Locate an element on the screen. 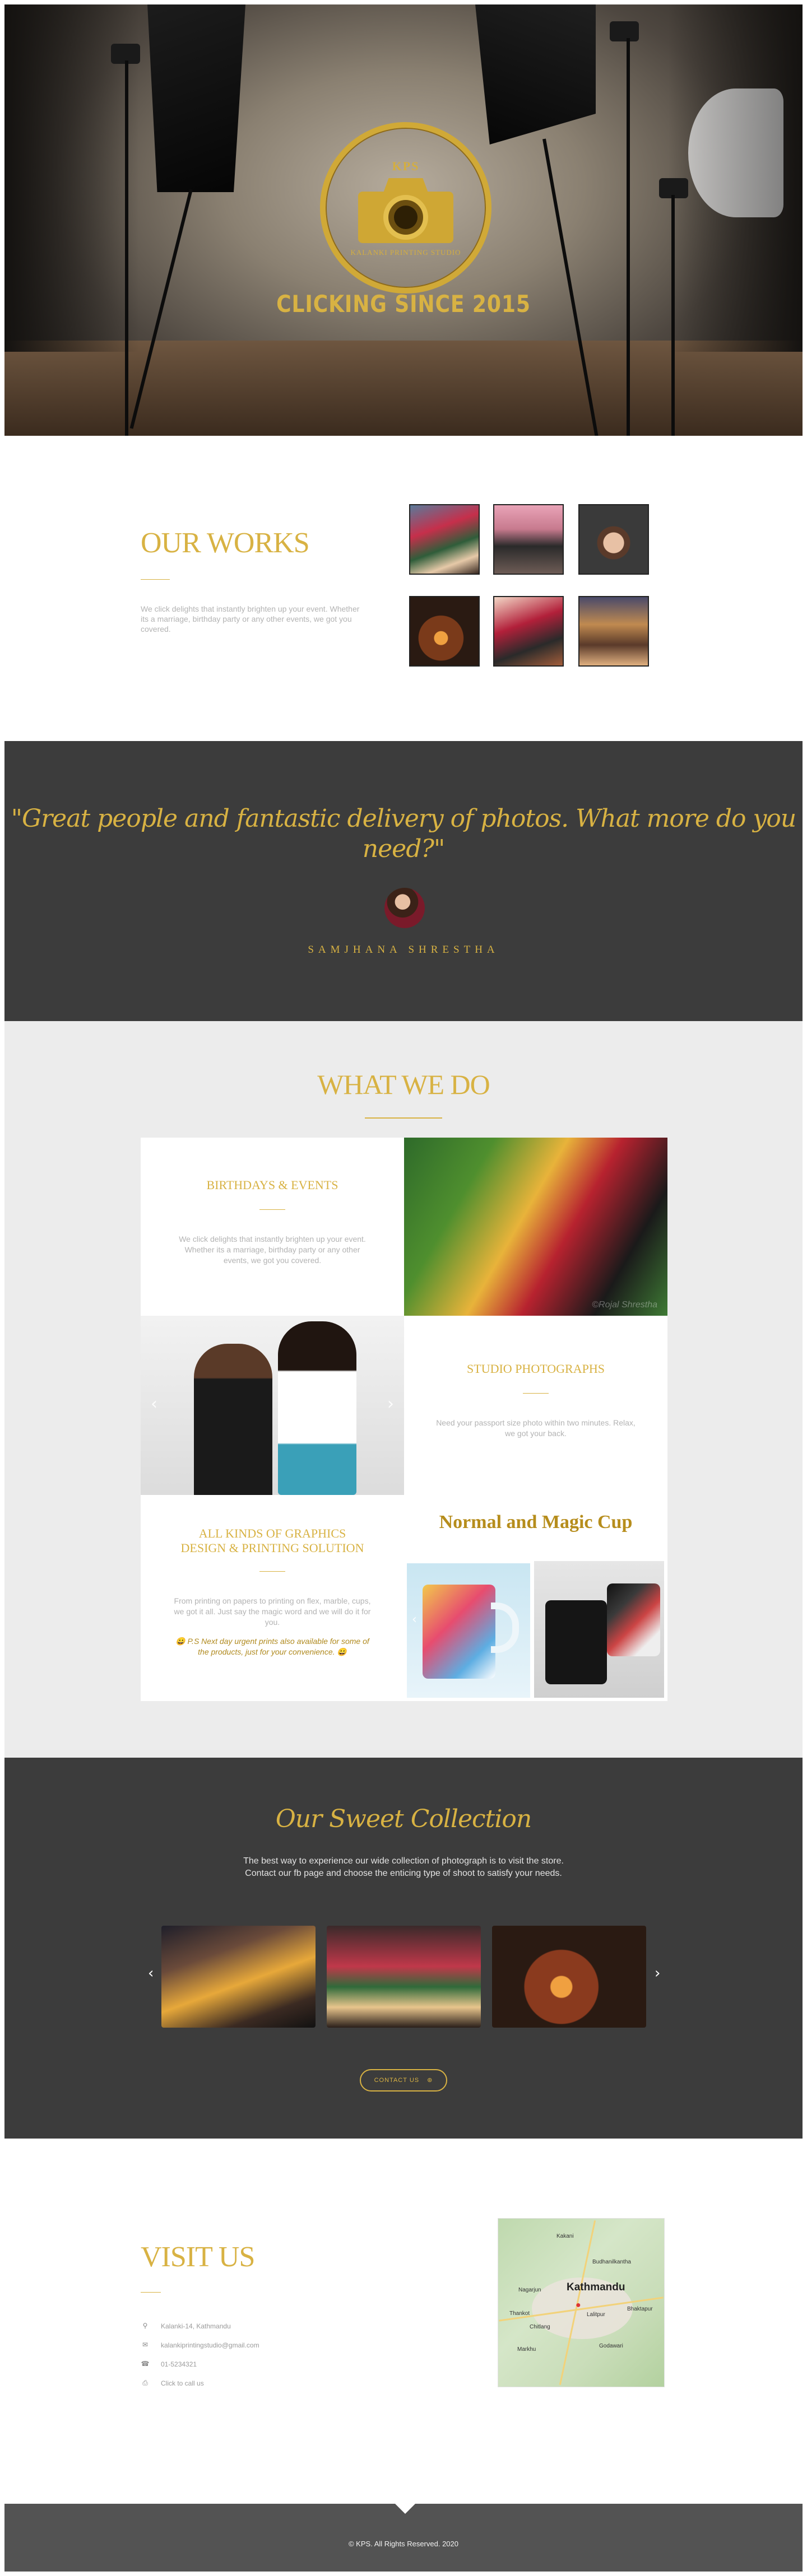 Image resolution: width=807 pixels, height=2576 pixels. back-to-top-notch is located at coordinates (405, 2509).